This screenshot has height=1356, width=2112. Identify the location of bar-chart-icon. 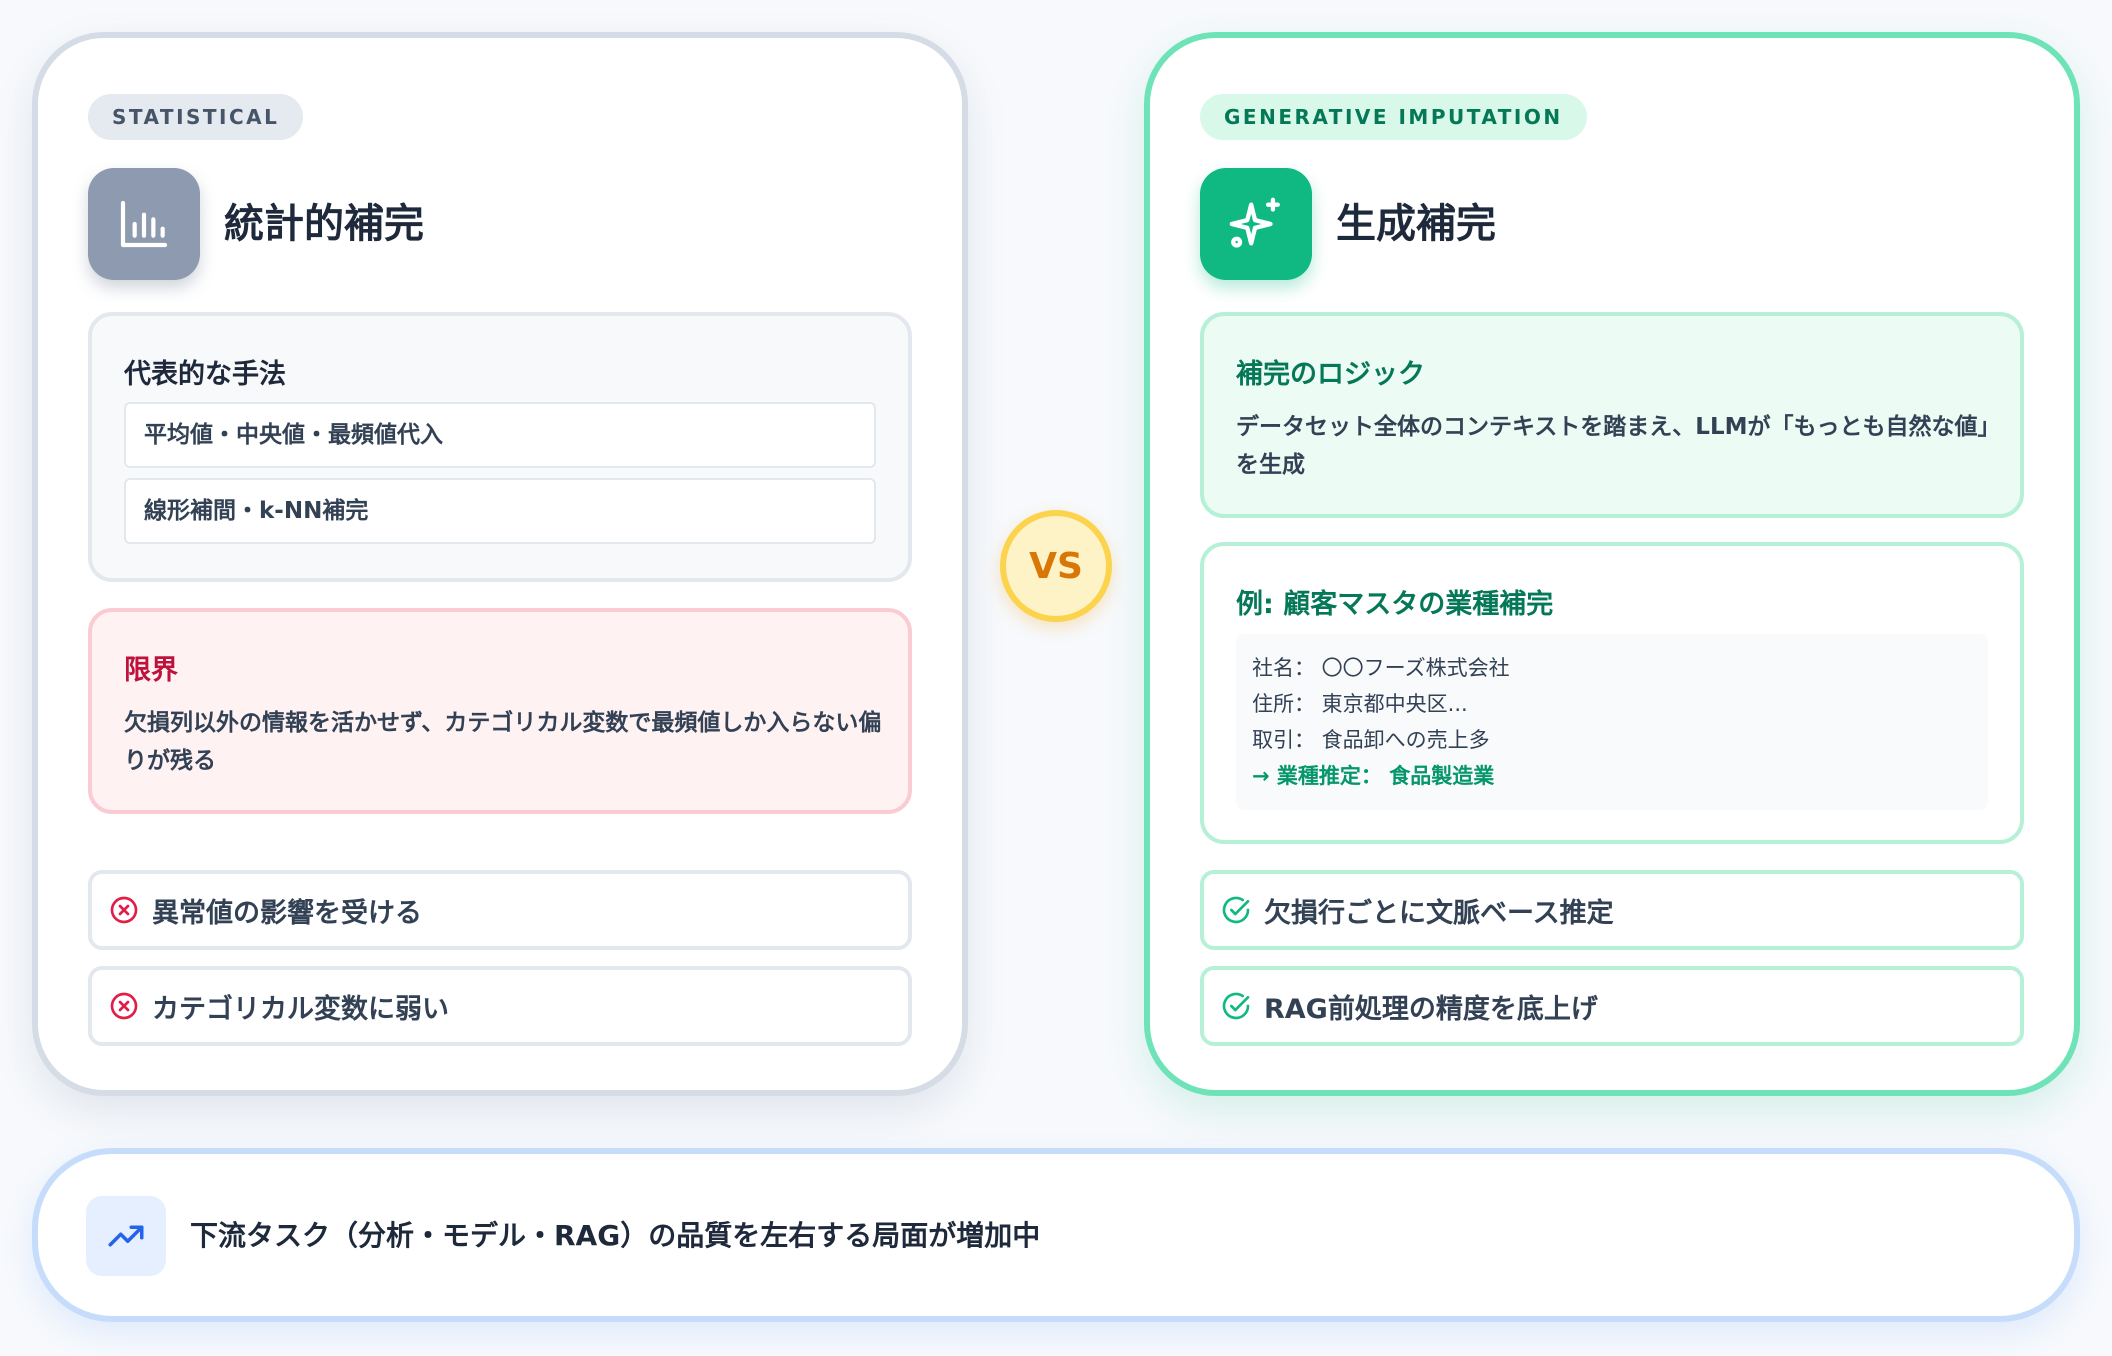
(144, 224).